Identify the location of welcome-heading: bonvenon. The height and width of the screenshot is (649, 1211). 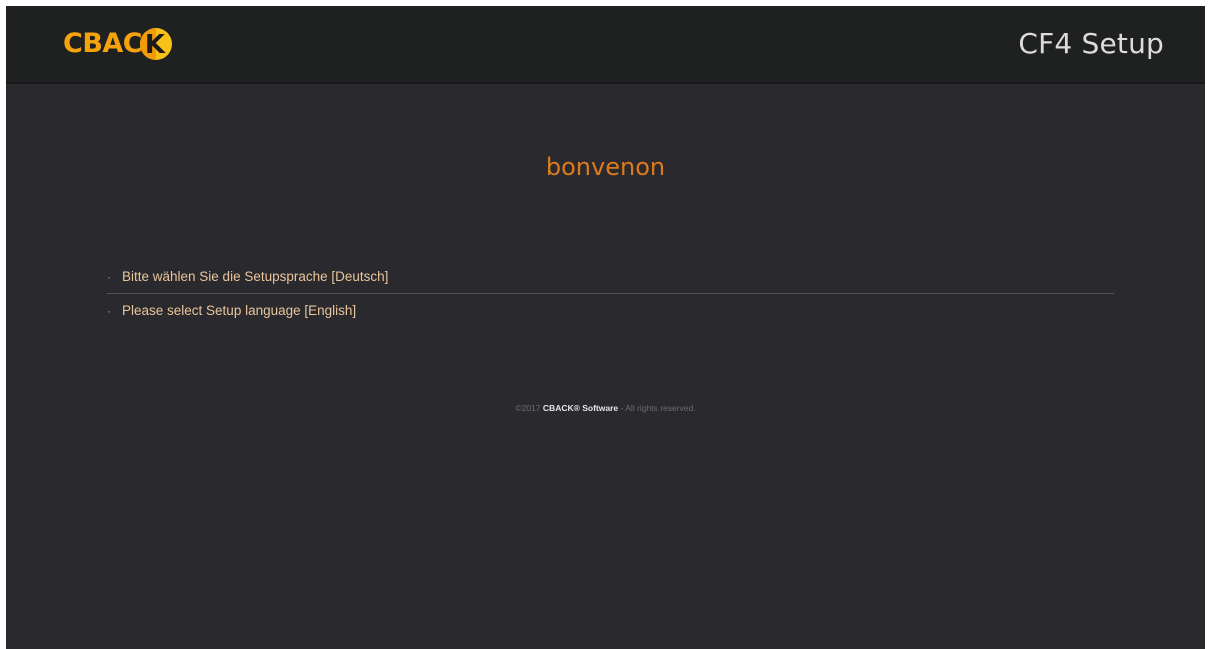
(605, 167).